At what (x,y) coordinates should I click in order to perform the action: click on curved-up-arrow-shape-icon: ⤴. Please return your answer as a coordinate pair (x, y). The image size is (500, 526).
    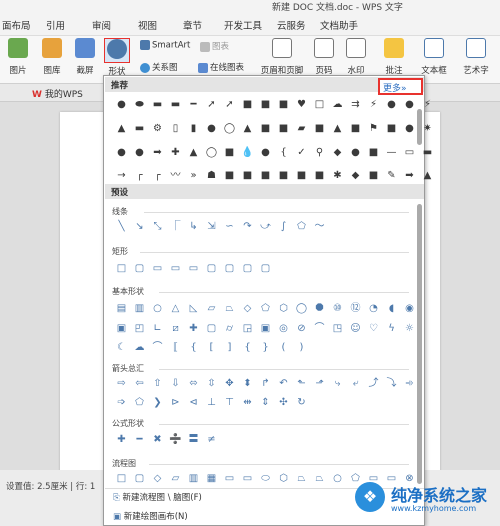
    Looking at the image, I should click on (373, 384).